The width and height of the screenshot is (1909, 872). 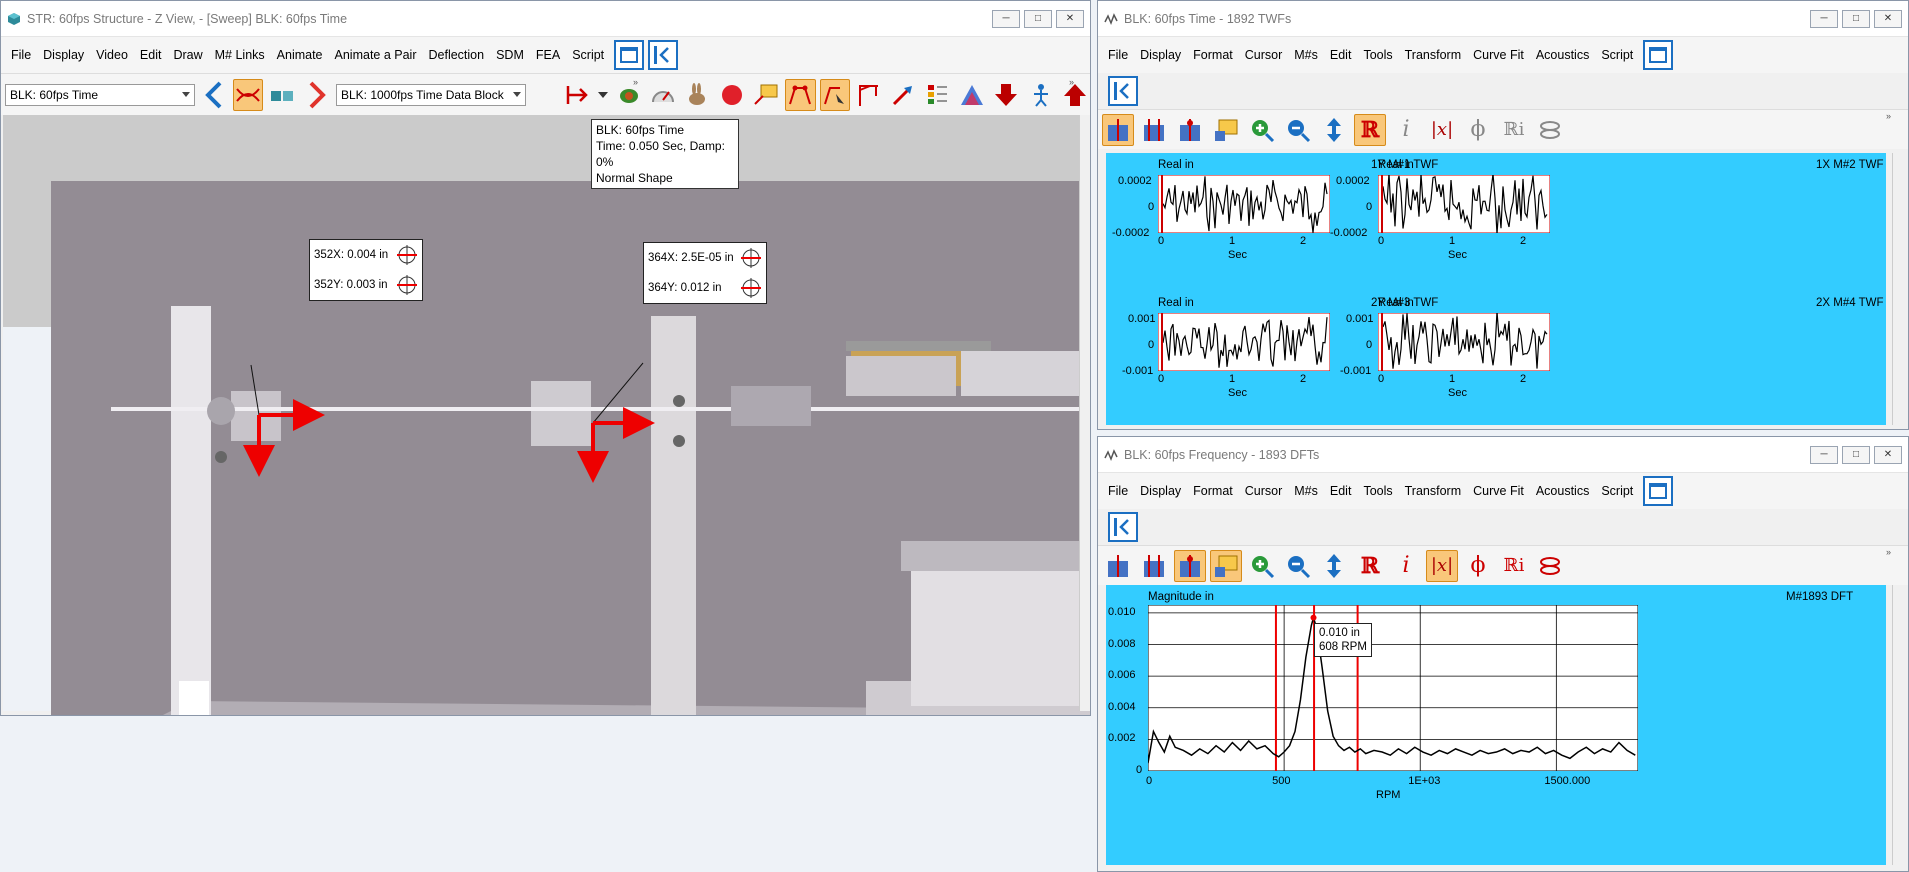 What do you see at coordinates (1503, 455) in the screenshot?
I see `dft-titlebar: BLK: 60fps Frequency - 1893 DFTs ─ □ ✕` at bounding box center [1503, 455].